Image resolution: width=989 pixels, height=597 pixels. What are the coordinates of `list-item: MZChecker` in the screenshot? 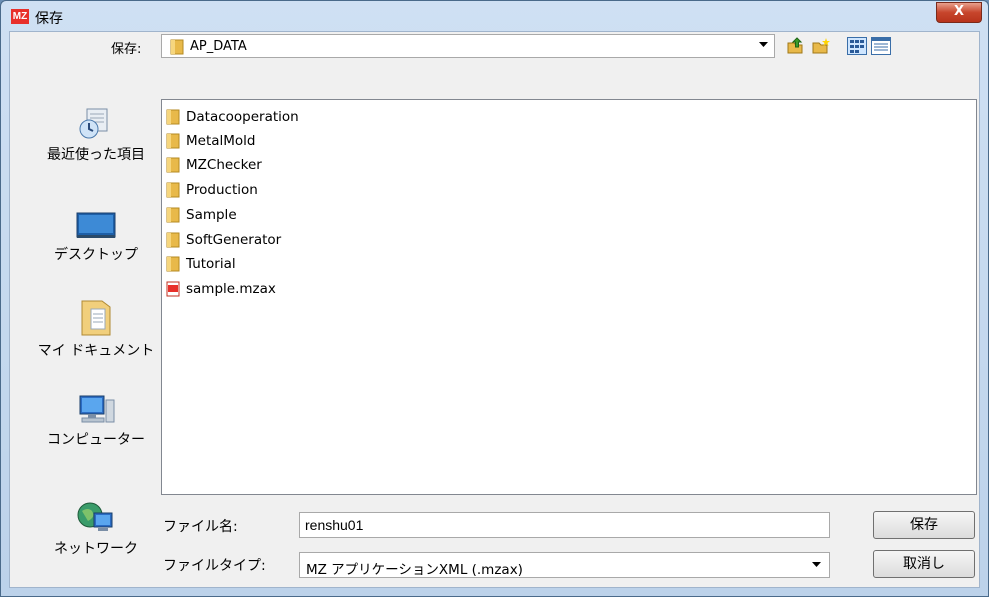 It's located at (214, 165).